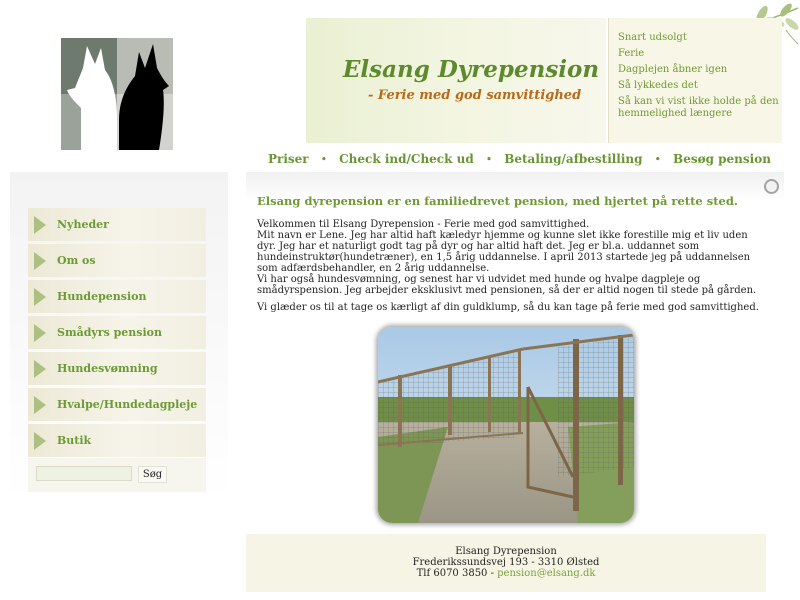 The image size is (800, 600). I want to click on sidebar-item-smadyrs-pension: Smådyrs pension, so click(117, 332).